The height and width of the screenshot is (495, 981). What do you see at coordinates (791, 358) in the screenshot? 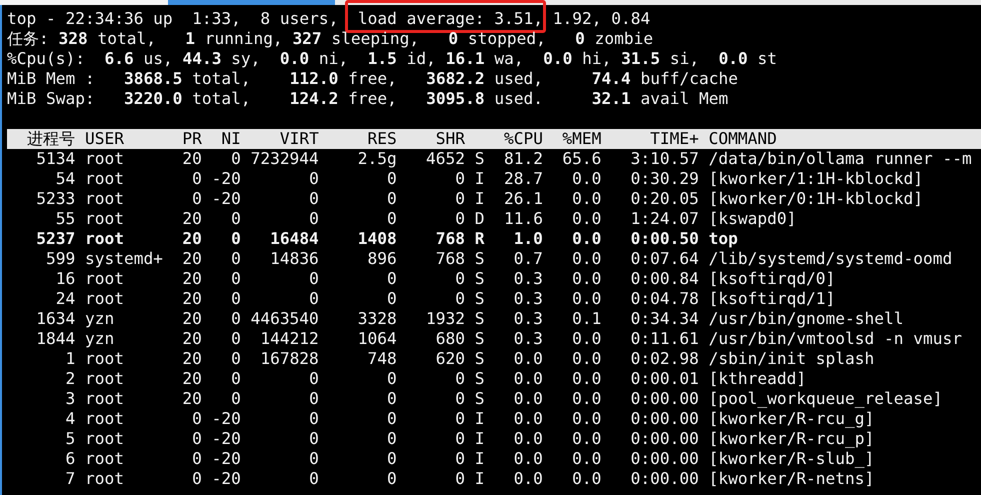
I see `table-cell-text: /sbin/init splash` at bounding box center [791, 358].